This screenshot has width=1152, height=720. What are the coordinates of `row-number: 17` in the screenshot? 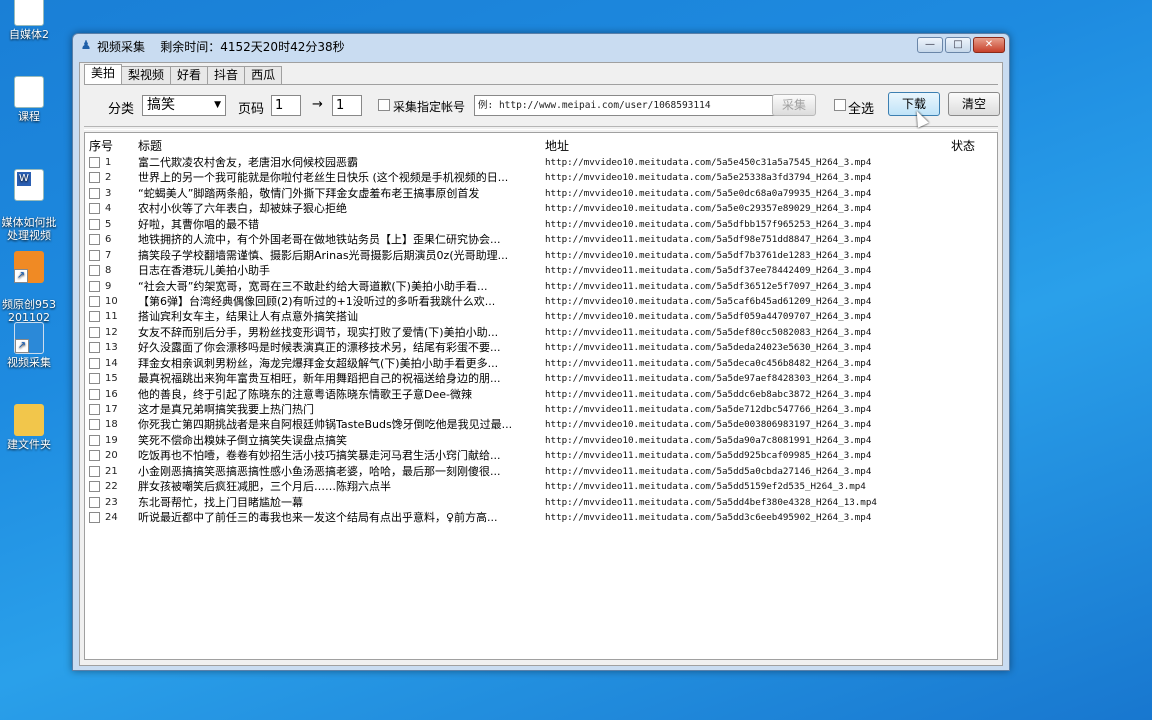 It's located at (111, 409).